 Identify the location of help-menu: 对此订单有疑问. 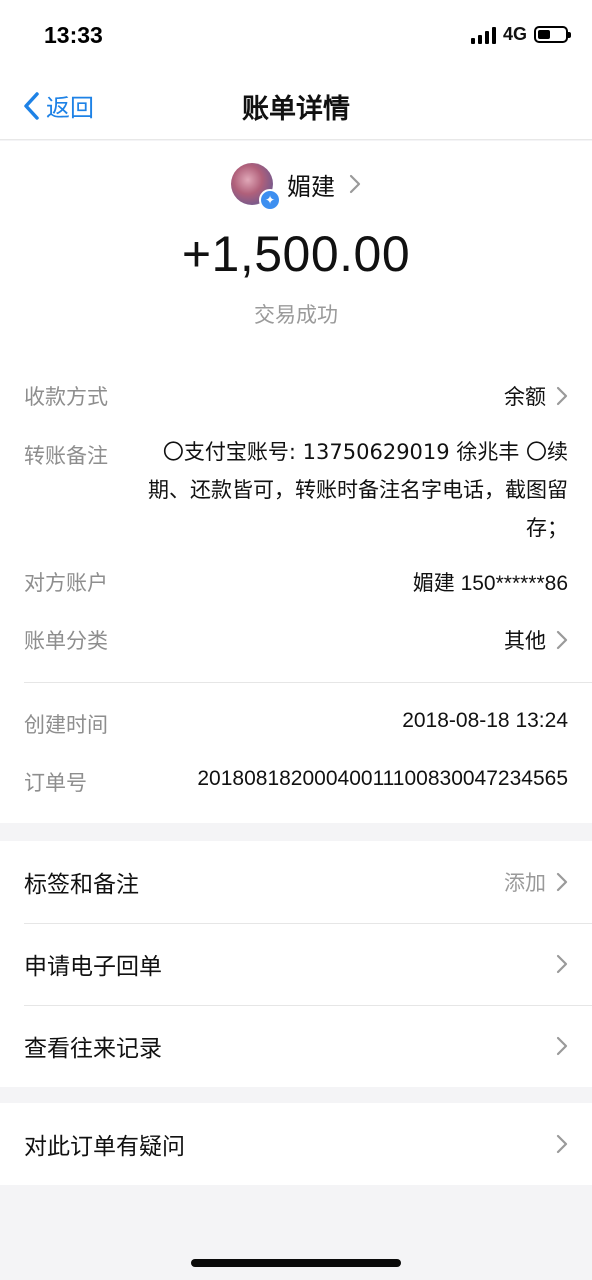
(296, 1144).